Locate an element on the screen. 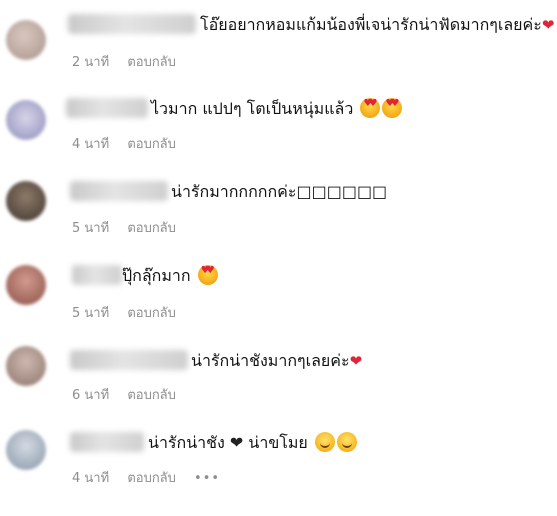  comment-meta: 6 นาที ตอบกลับ is located at coordinates (124, 394).